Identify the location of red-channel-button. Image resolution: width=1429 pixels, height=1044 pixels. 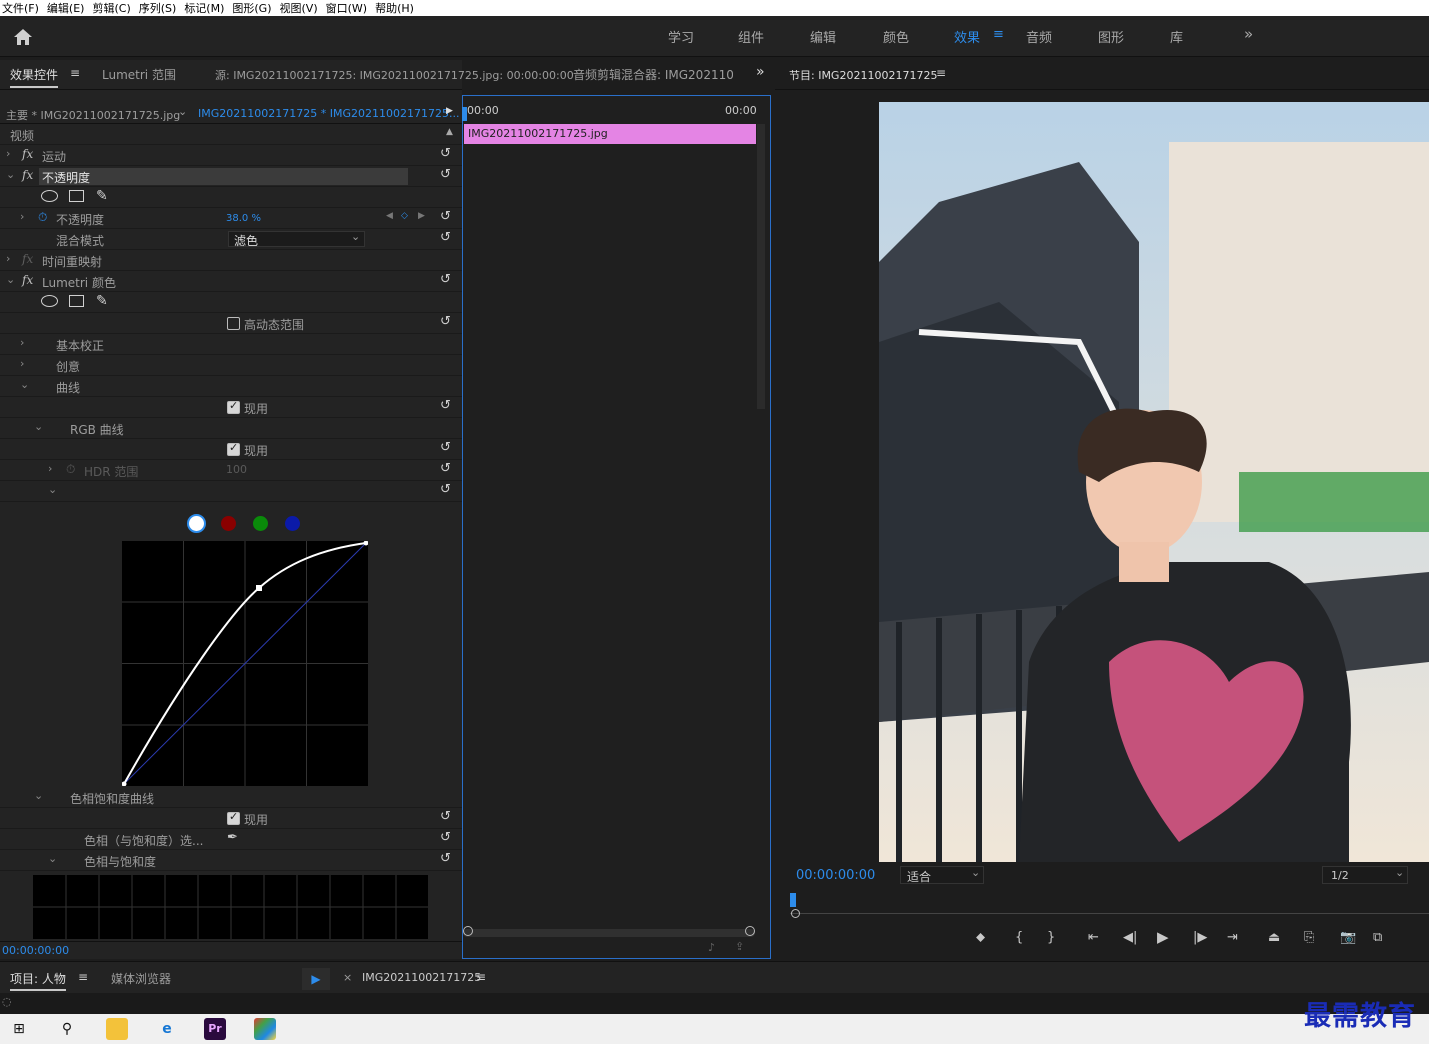
(228, 523).